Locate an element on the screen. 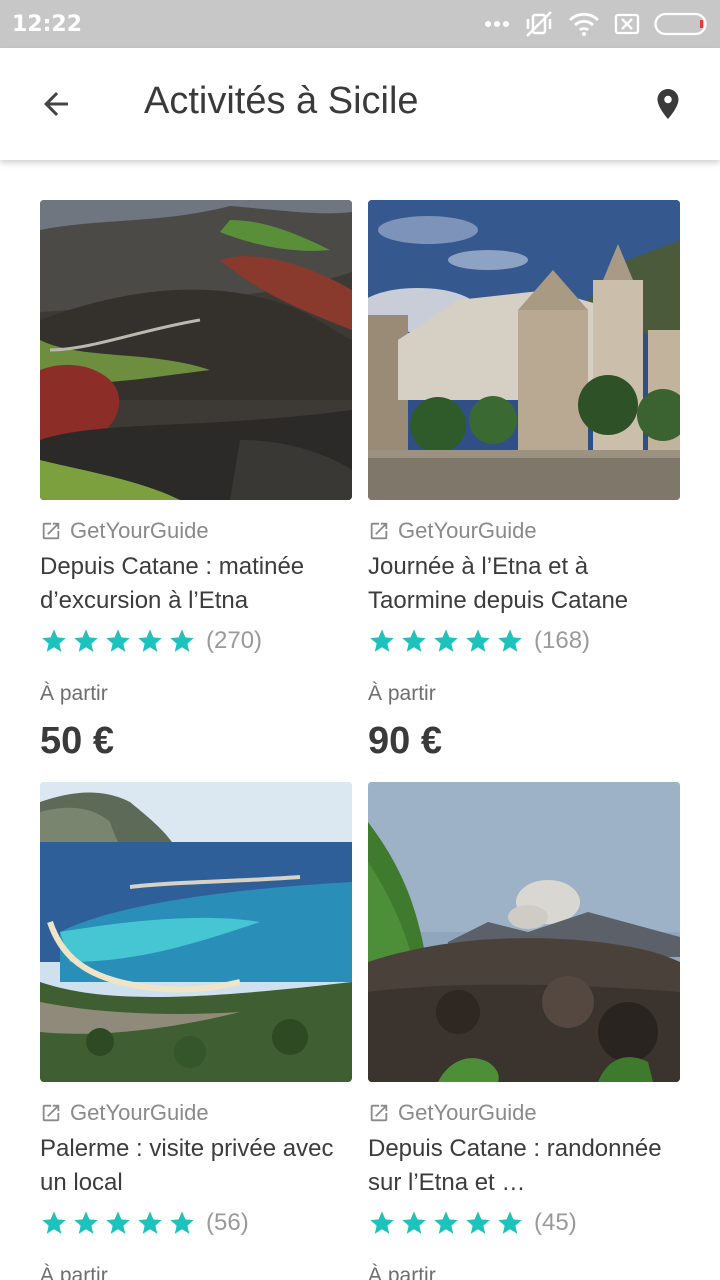 Image resolution: width=720 pixels, height=1280 pixels. rating-row: (168) is located at coordinates (524, 641).